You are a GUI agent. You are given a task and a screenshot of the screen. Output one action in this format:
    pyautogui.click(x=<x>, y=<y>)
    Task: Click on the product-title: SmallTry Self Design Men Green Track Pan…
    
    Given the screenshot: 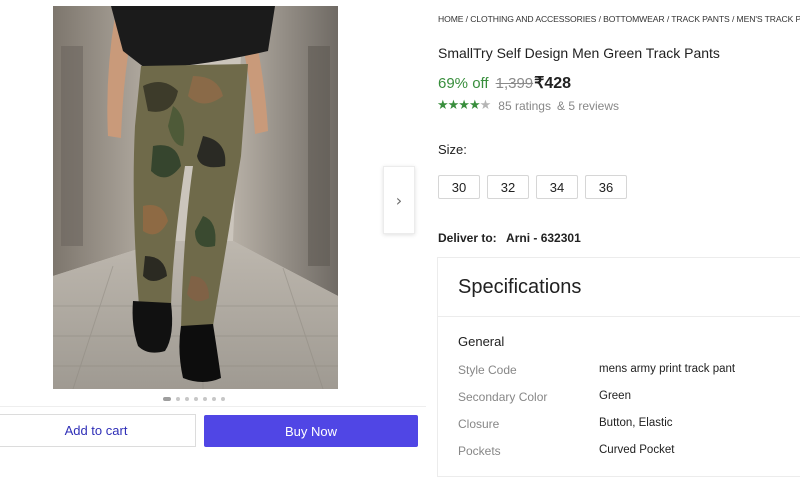 What is the action you would take?
    pyautogui.click(x=579, y=53)
    